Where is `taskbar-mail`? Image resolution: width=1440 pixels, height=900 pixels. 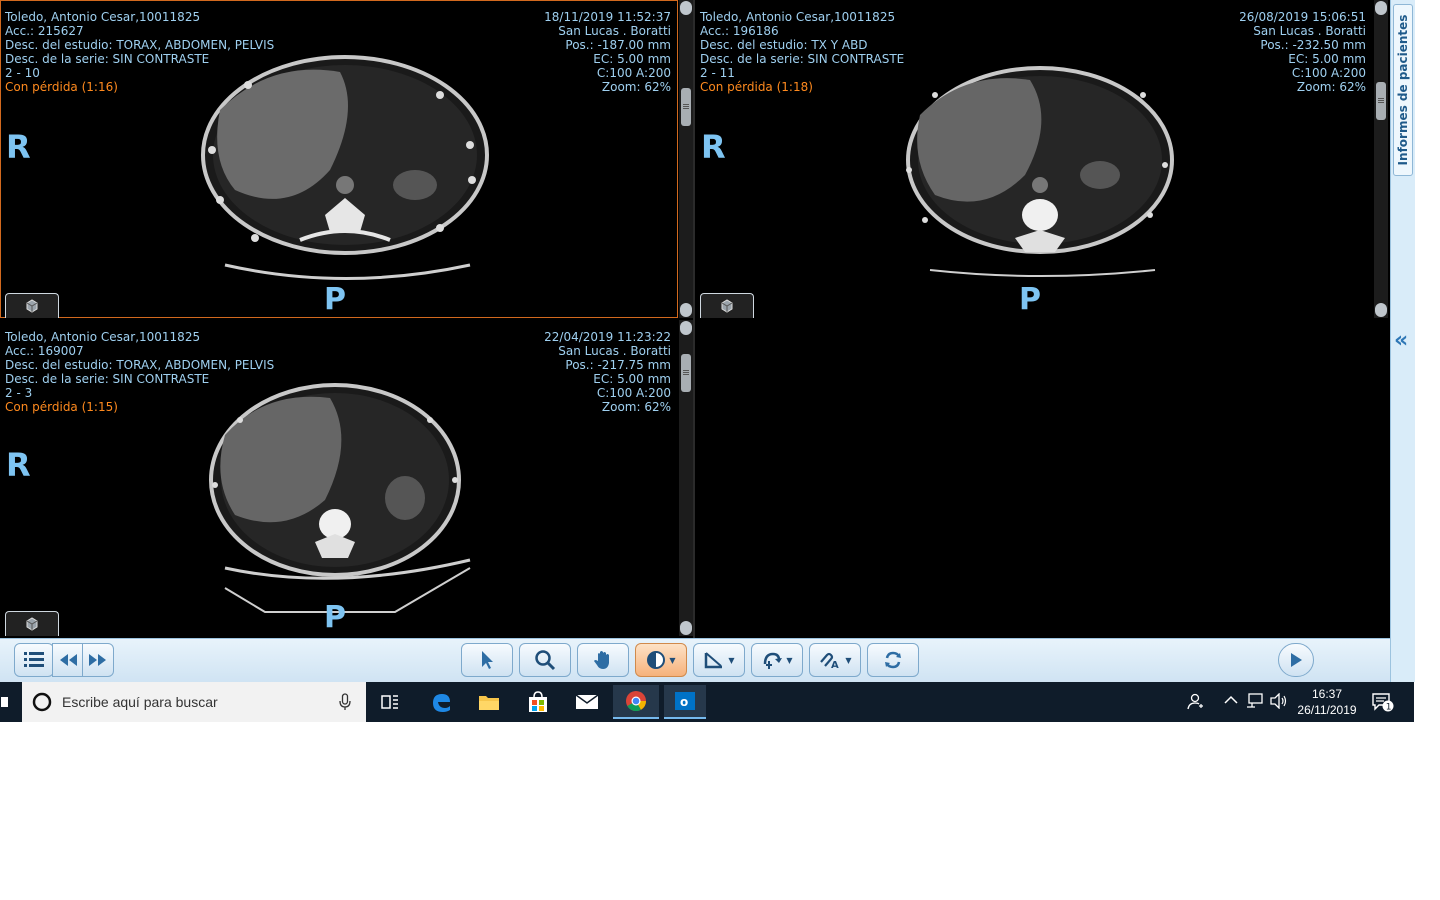
taskbar-mail is located at coordinates (587, 702).